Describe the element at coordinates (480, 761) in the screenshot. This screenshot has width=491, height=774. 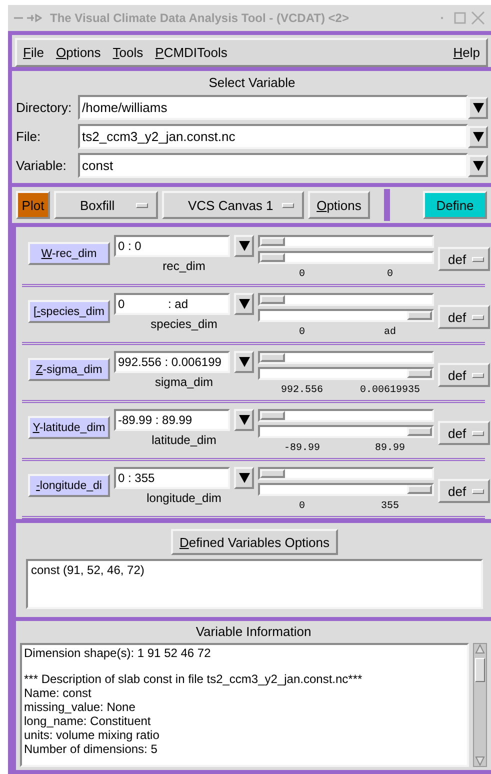
I see `scroll-down-icon` at that location.